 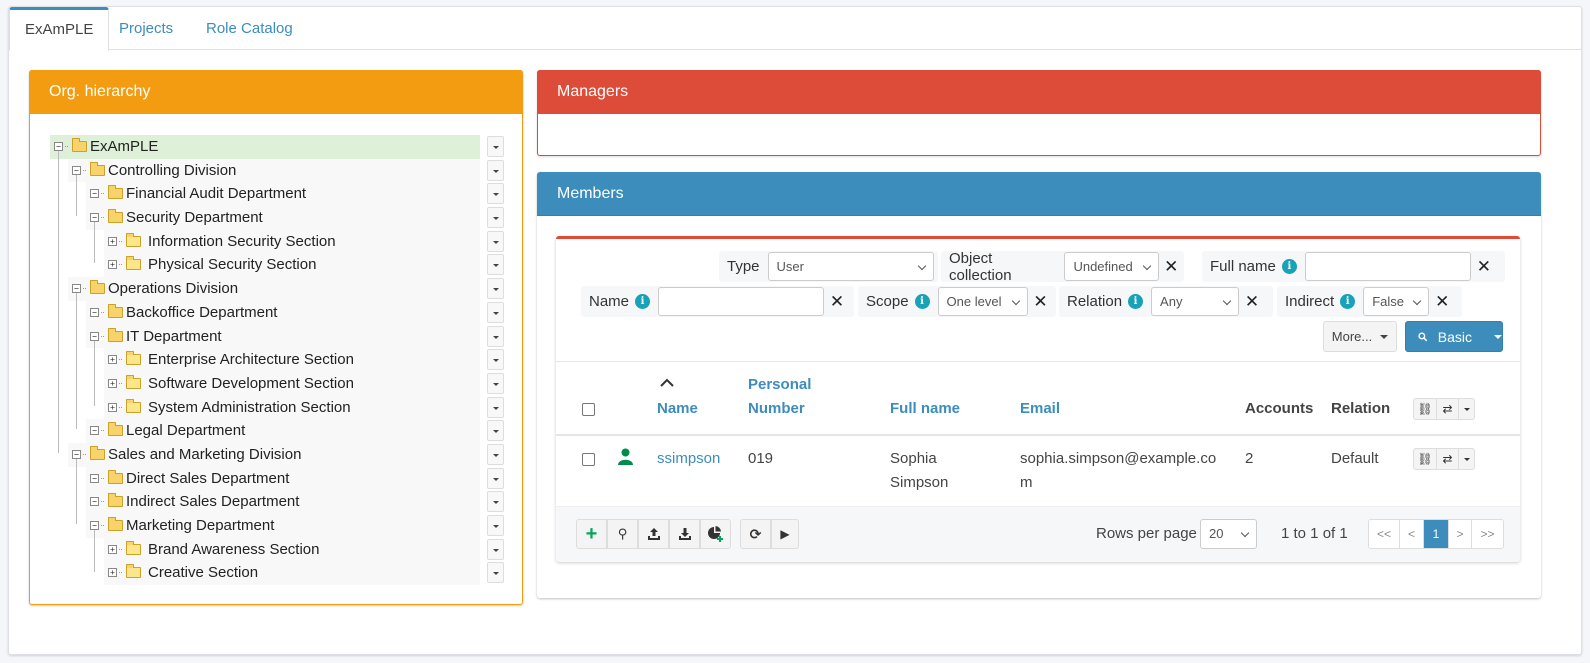 I want to click on cell-name: ssimpson, so click(x=688, y=459).